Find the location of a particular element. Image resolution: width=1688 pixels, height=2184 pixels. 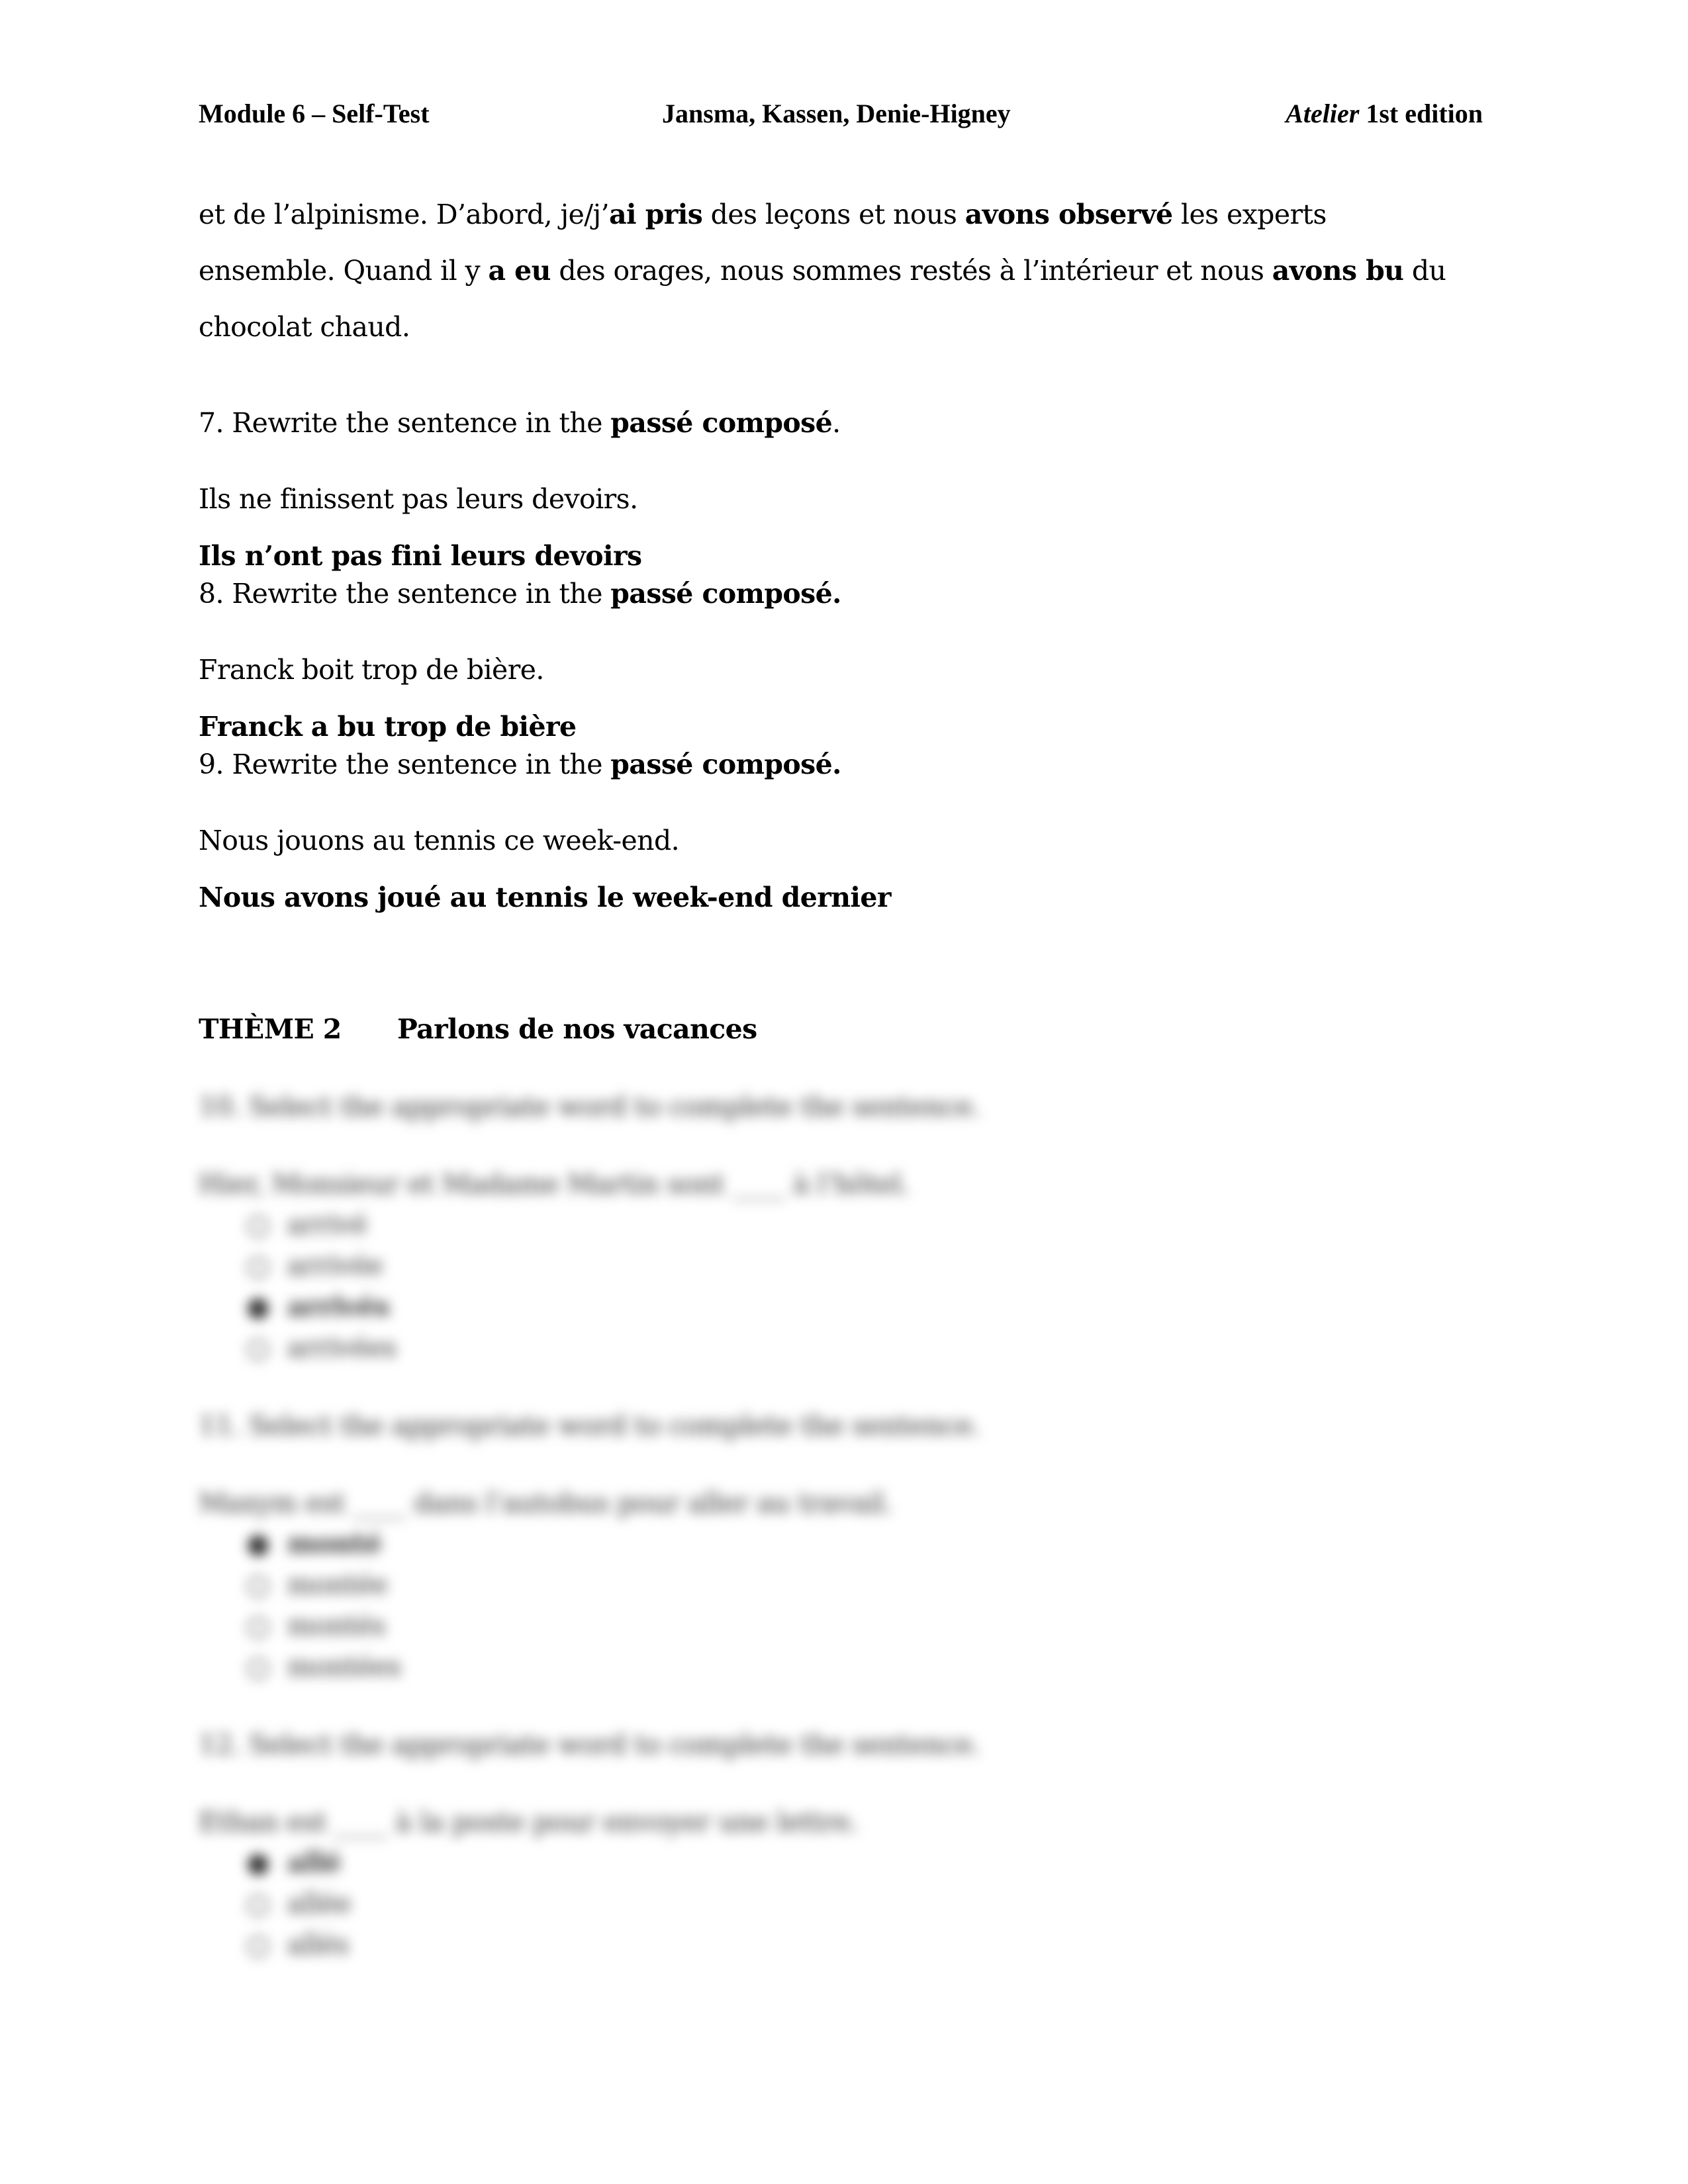

question-7-sentence: Ils ne finissent pas leurs devoirs. is located at coordinates (418, 499).